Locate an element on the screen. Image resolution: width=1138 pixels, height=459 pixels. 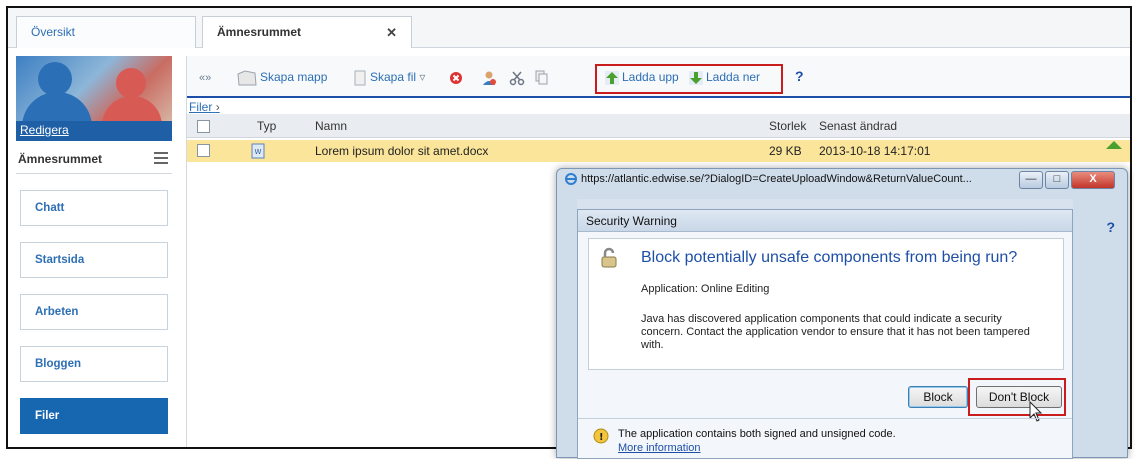
scissors-icon is located at coordinates (517, 78).